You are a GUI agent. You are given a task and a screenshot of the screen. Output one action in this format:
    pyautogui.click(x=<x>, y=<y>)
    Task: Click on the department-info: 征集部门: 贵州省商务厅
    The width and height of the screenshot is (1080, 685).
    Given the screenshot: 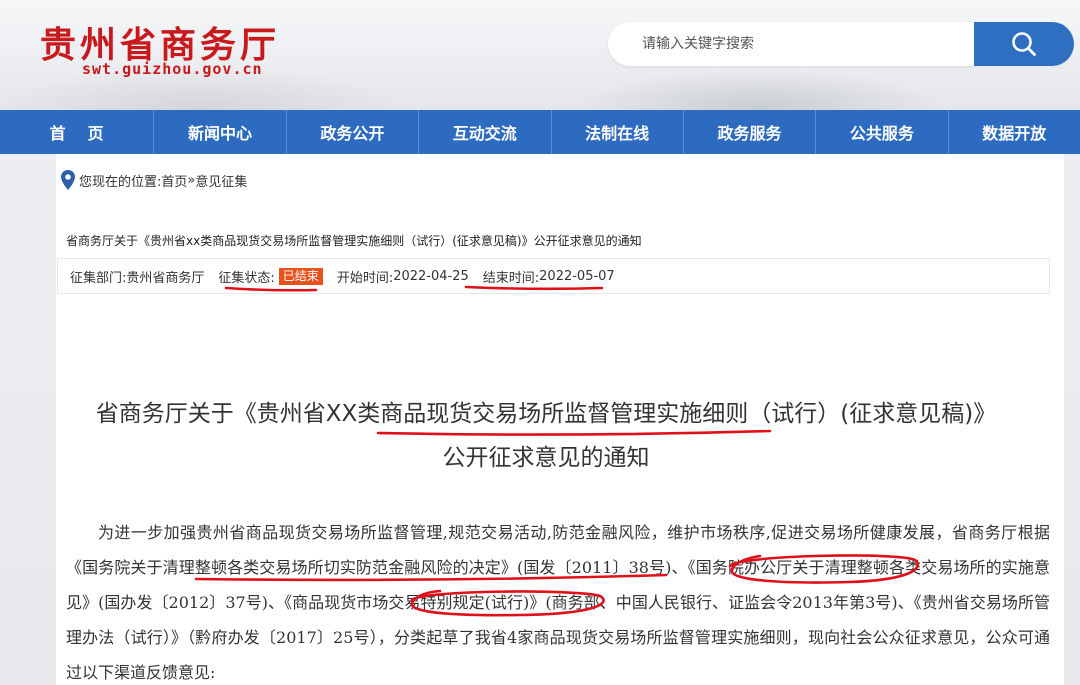 What is the action you would take?
    pyautogui.click(x=137, y=276)
    